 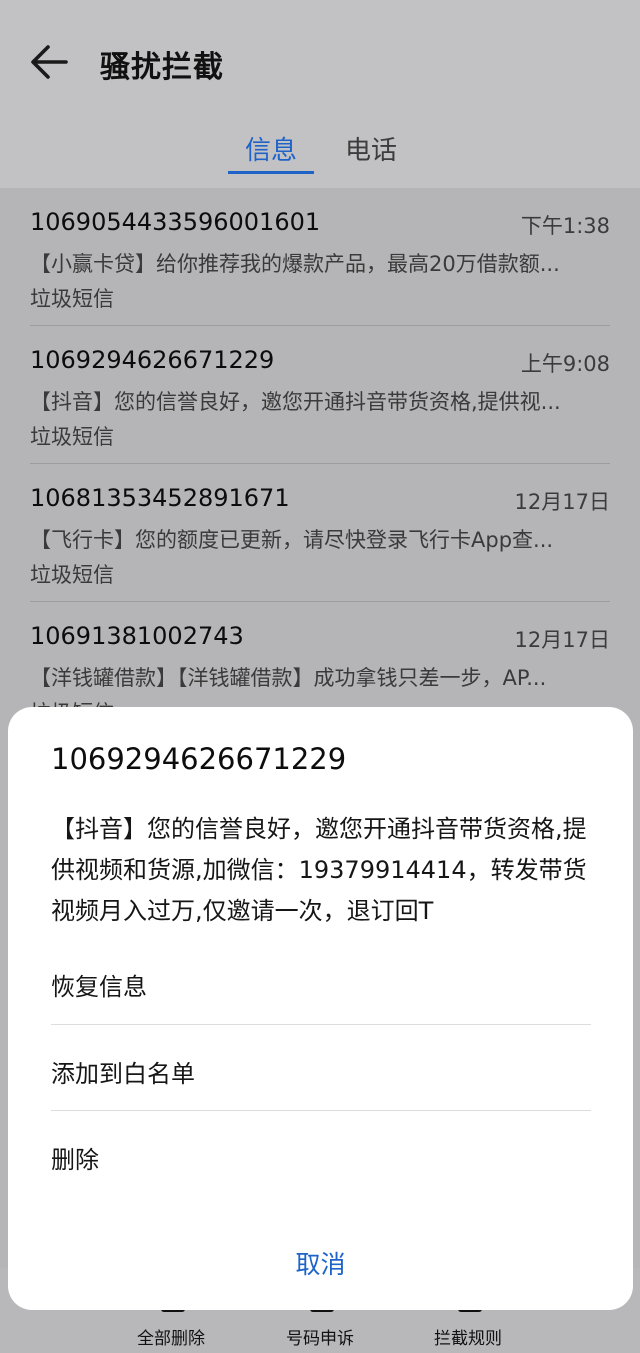 I want to click on tab-messages: 信息, so click(x=271, y=148).